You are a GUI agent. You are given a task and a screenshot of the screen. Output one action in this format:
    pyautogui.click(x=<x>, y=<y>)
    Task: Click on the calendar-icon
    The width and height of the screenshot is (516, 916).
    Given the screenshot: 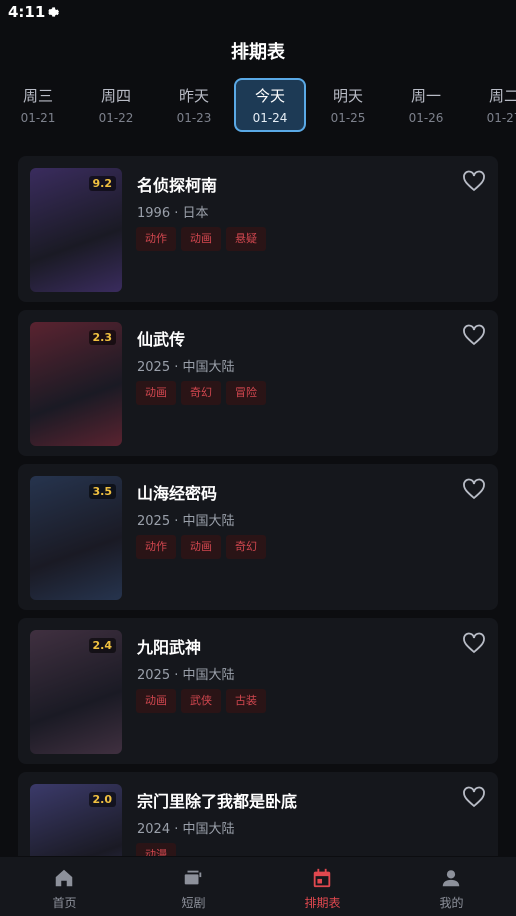 What is the action you would take?
    pyautogui.click(x=322, y=878)
    